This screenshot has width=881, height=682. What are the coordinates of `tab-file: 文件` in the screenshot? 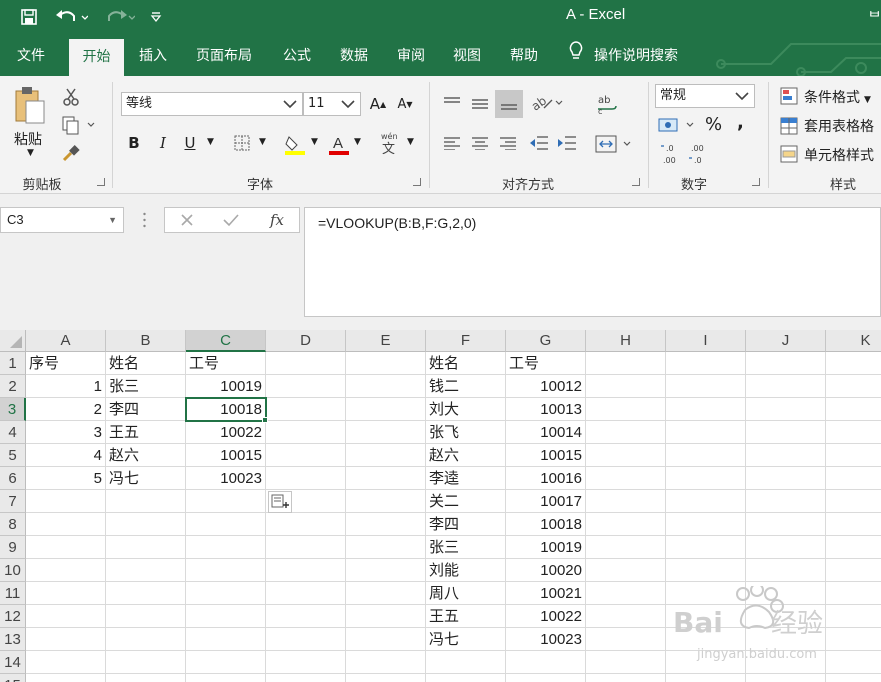 It's located at (31, 55).